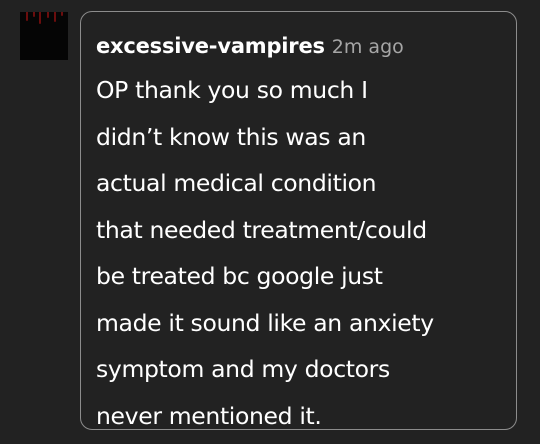 The width and height of the screenshot is (540, 444). I want to click on reply-text-line: actual medical condition, so click(236, 183).